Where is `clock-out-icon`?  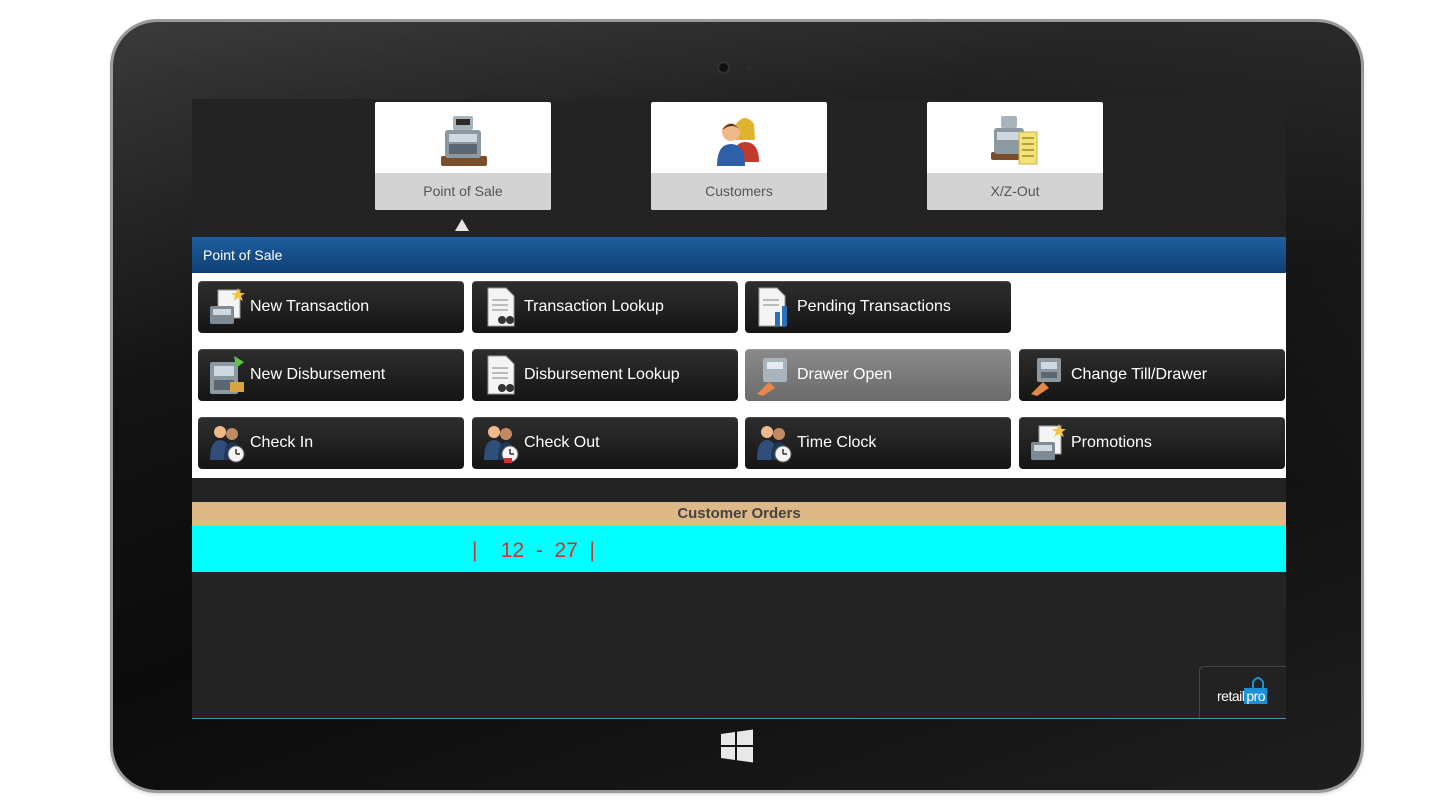
clock-out-icon is located at coordinates (501, 444).